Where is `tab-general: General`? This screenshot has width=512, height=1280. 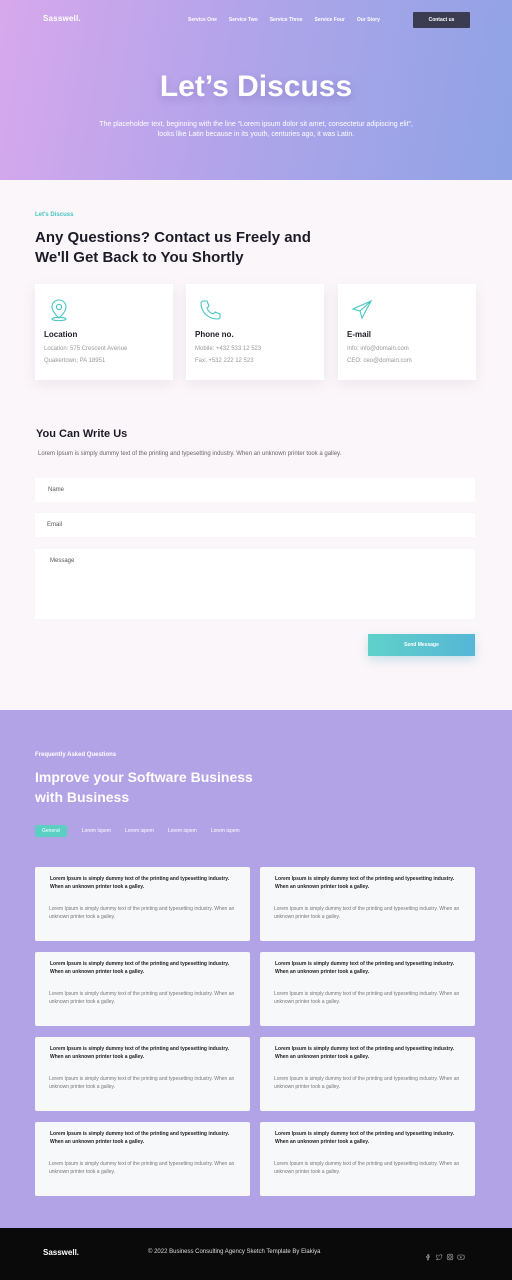
tab-general: General is located at coordinates (51, 831).